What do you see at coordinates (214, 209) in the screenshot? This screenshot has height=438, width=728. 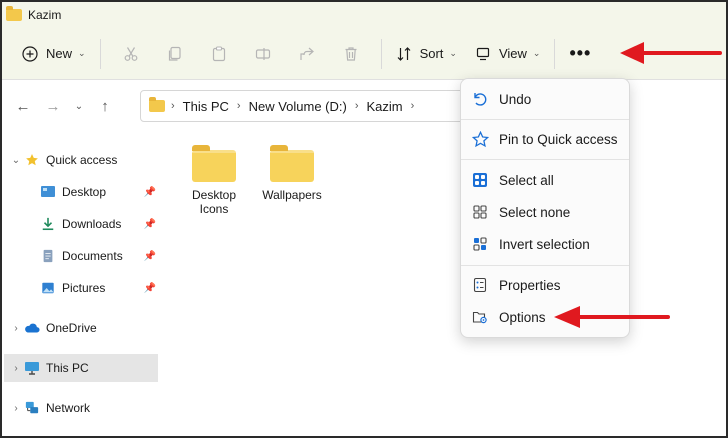 I see `file-name-line: Icons` at bounding box center [214, 209].